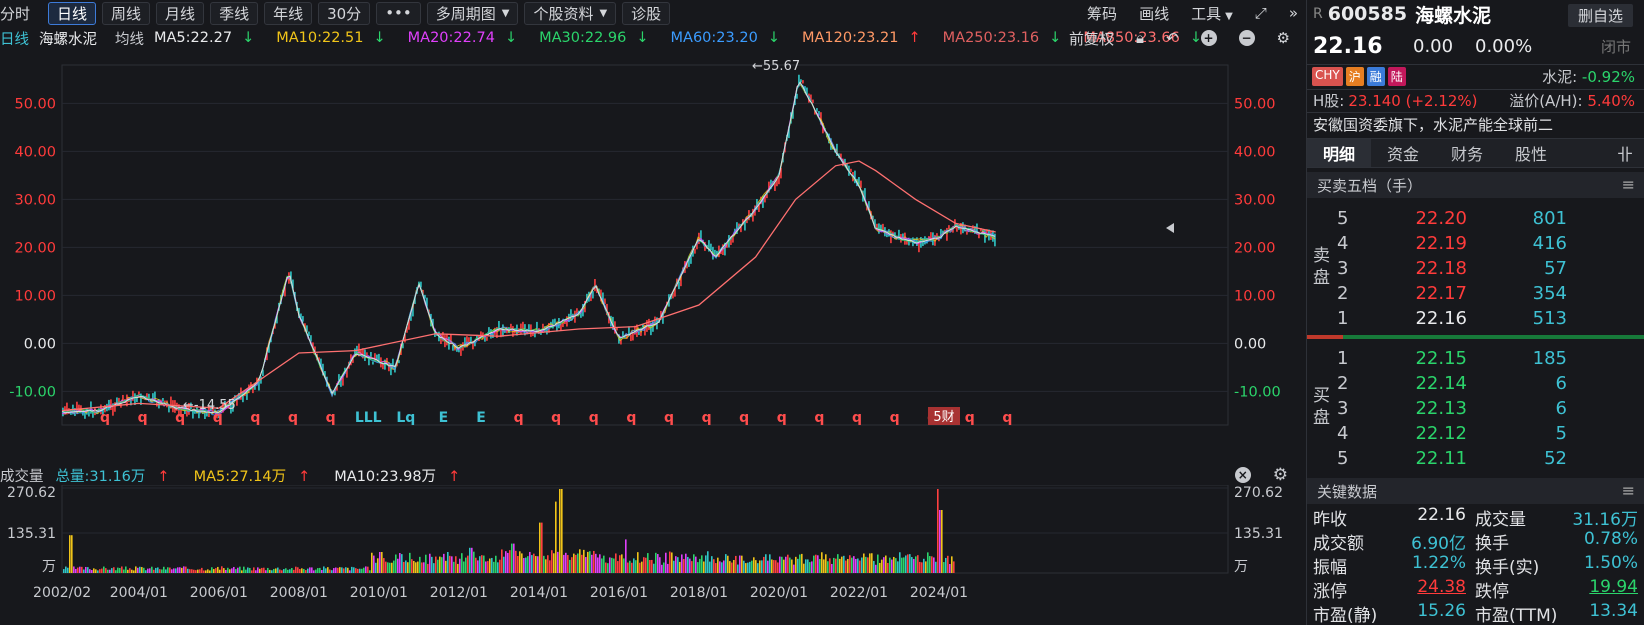 This screenshot has width=1644, height=625. I want to click on key-data-label: 市盈(TTM), so click(1516, 615).